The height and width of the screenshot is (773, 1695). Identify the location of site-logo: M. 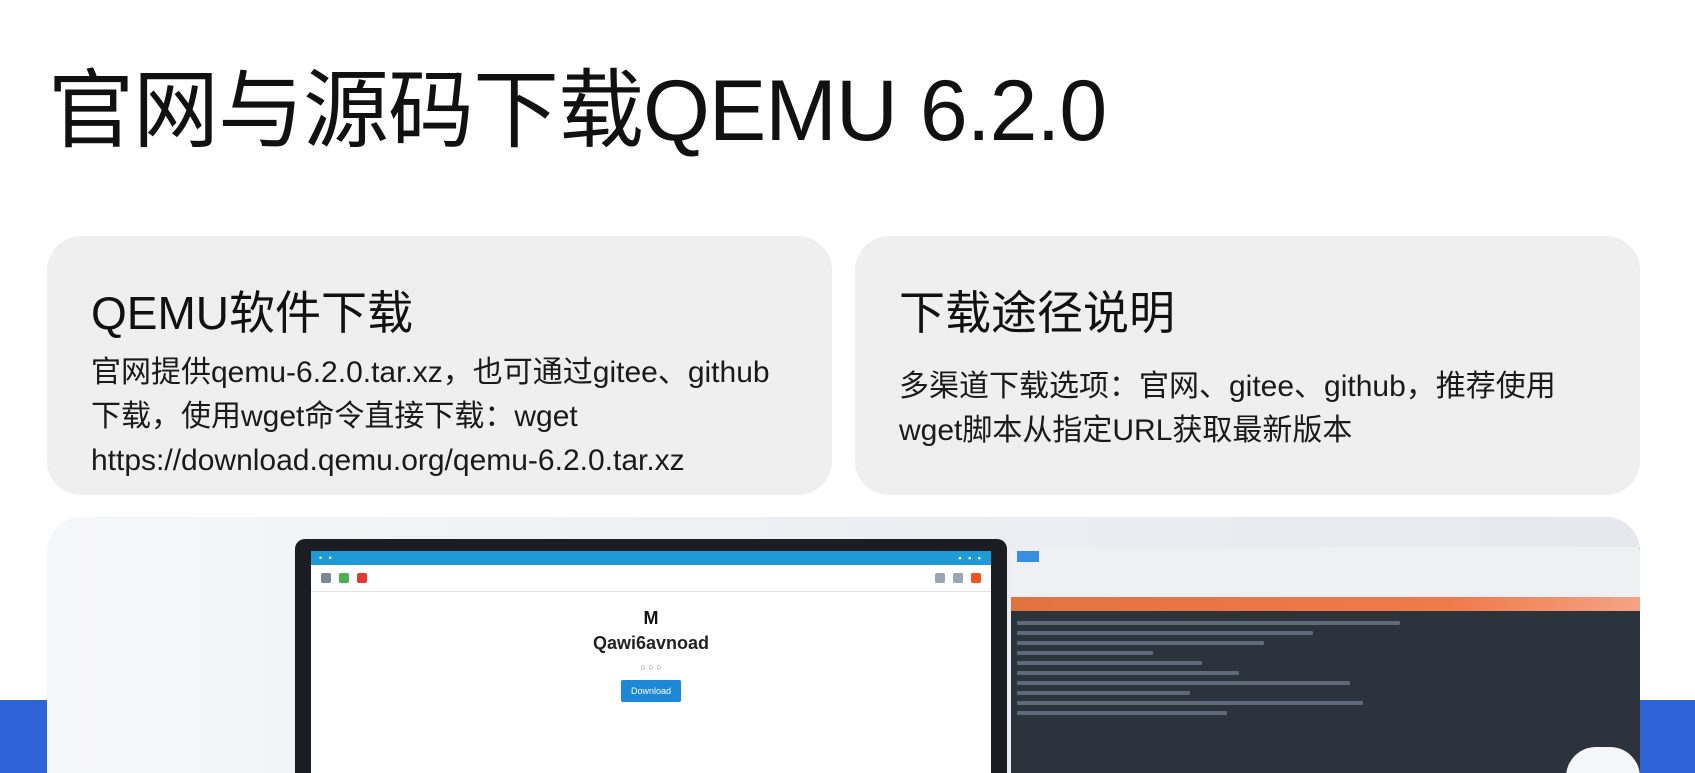
(651, 618).